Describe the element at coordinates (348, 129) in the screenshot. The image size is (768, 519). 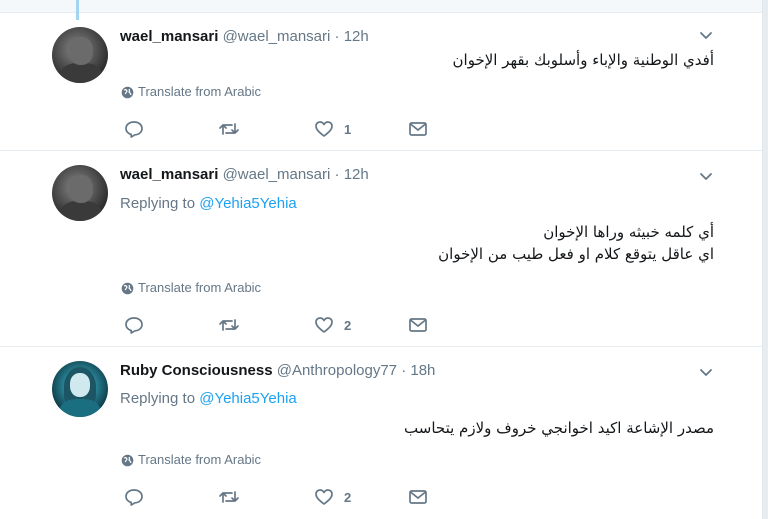
I see `like-count: 1` at that location.